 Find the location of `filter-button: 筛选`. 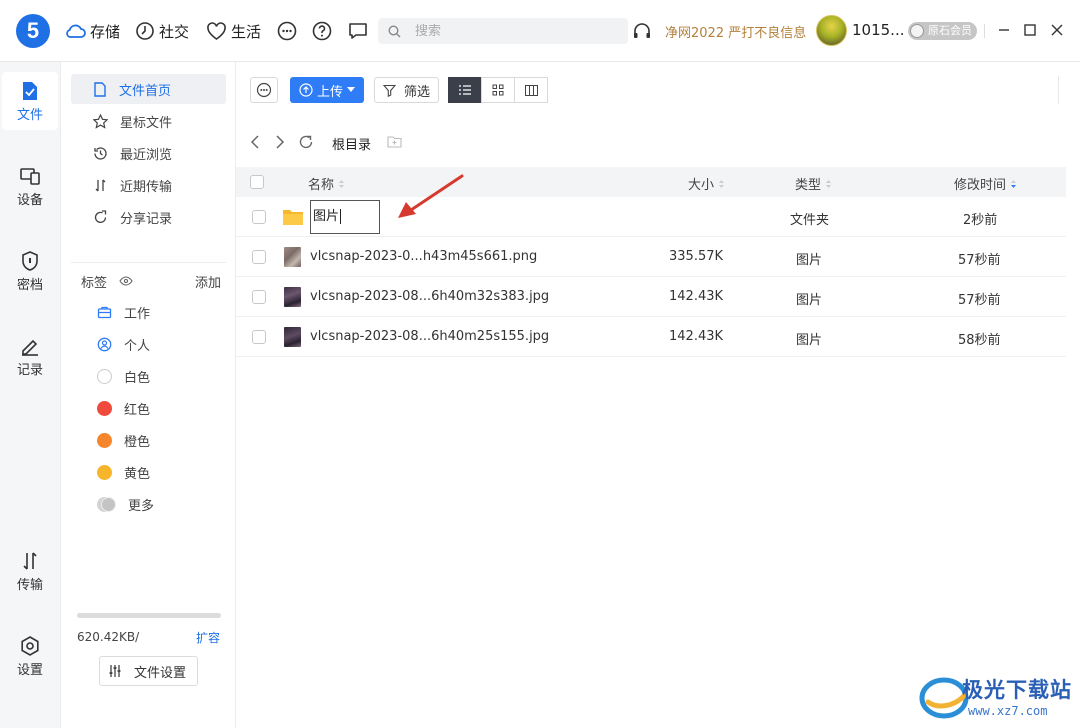

filter-button: 筛选 is located at coordinates (406, 90).